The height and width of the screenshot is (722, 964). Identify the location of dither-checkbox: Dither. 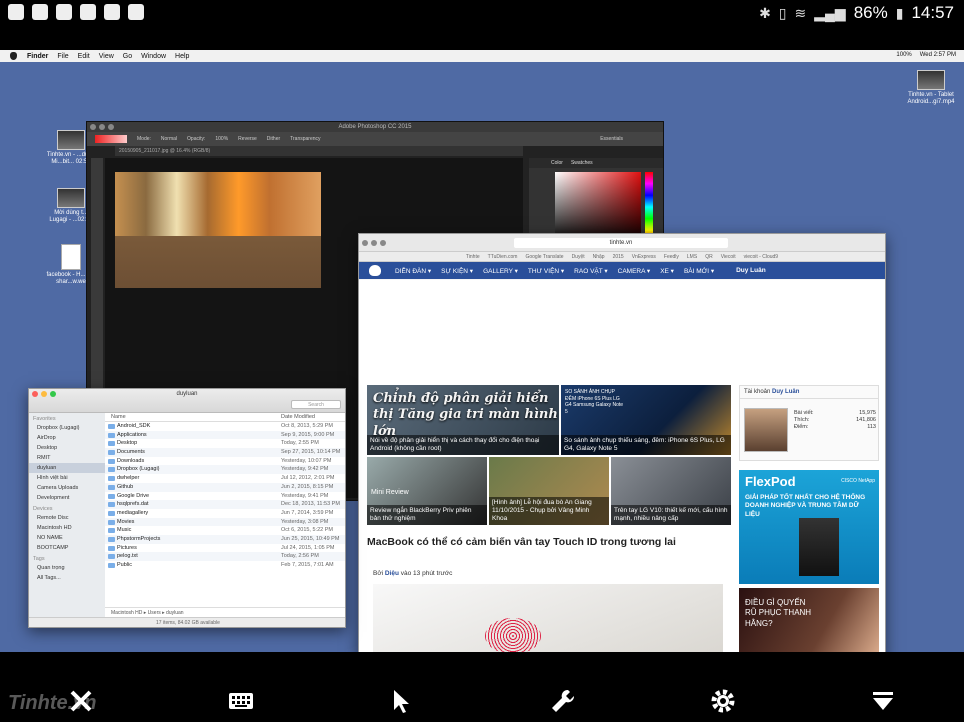
(273, 139).